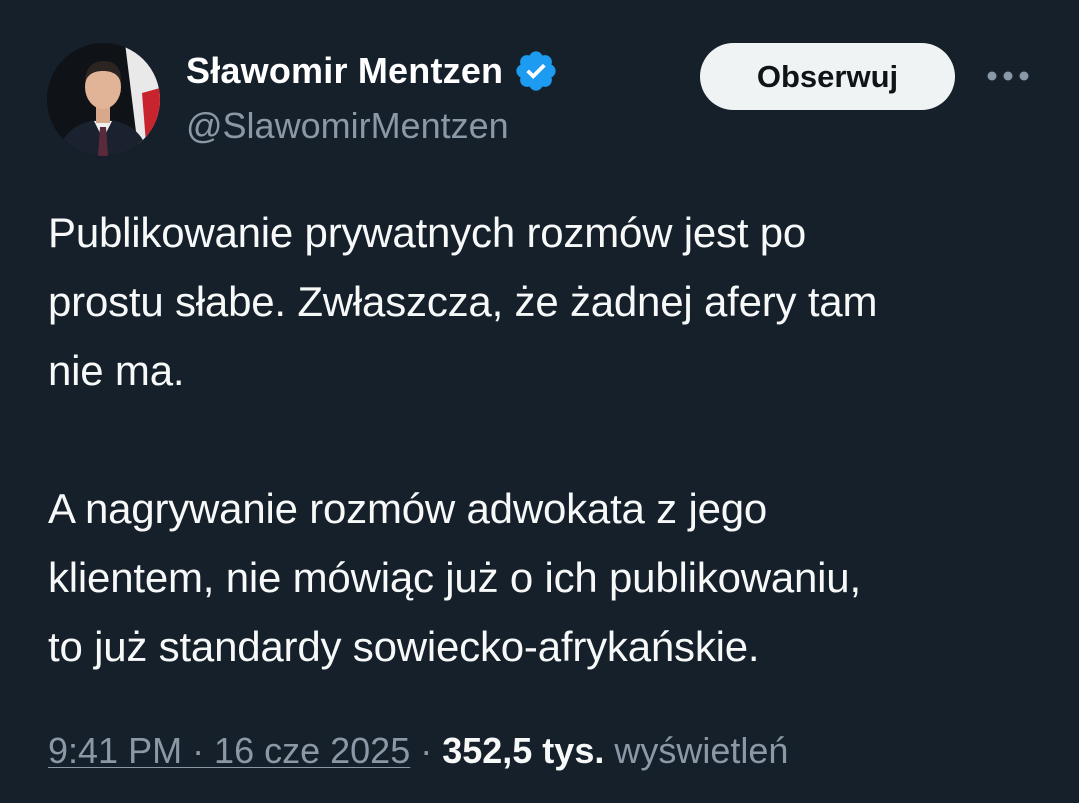 The height and width of the screenshot is (803, 1079). Describe the element at coordinates (827, 76) in the screenshot. I see `follow-button: Obserwuj` at that location.